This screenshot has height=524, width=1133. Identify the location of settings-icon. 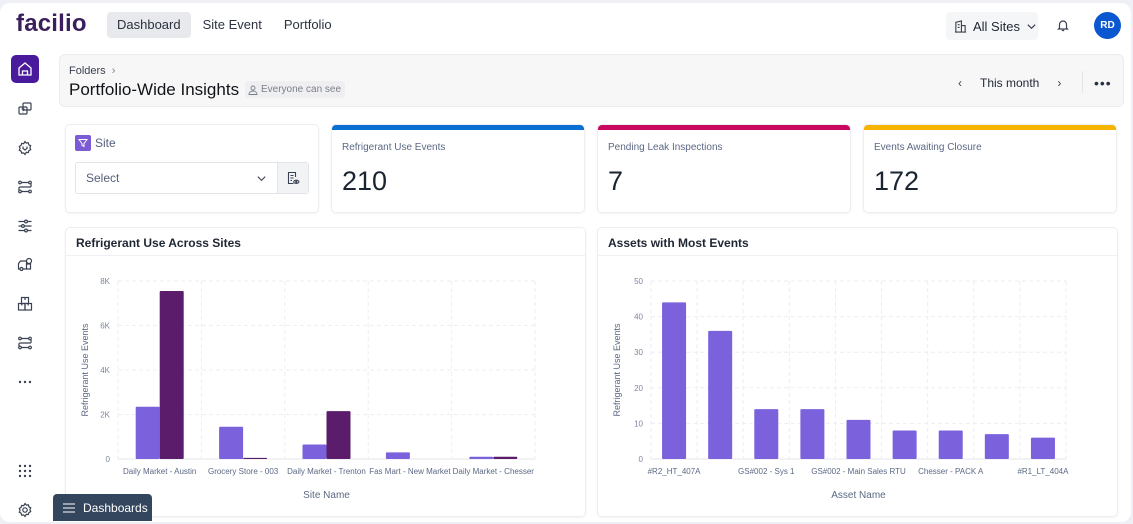
(25, 510).